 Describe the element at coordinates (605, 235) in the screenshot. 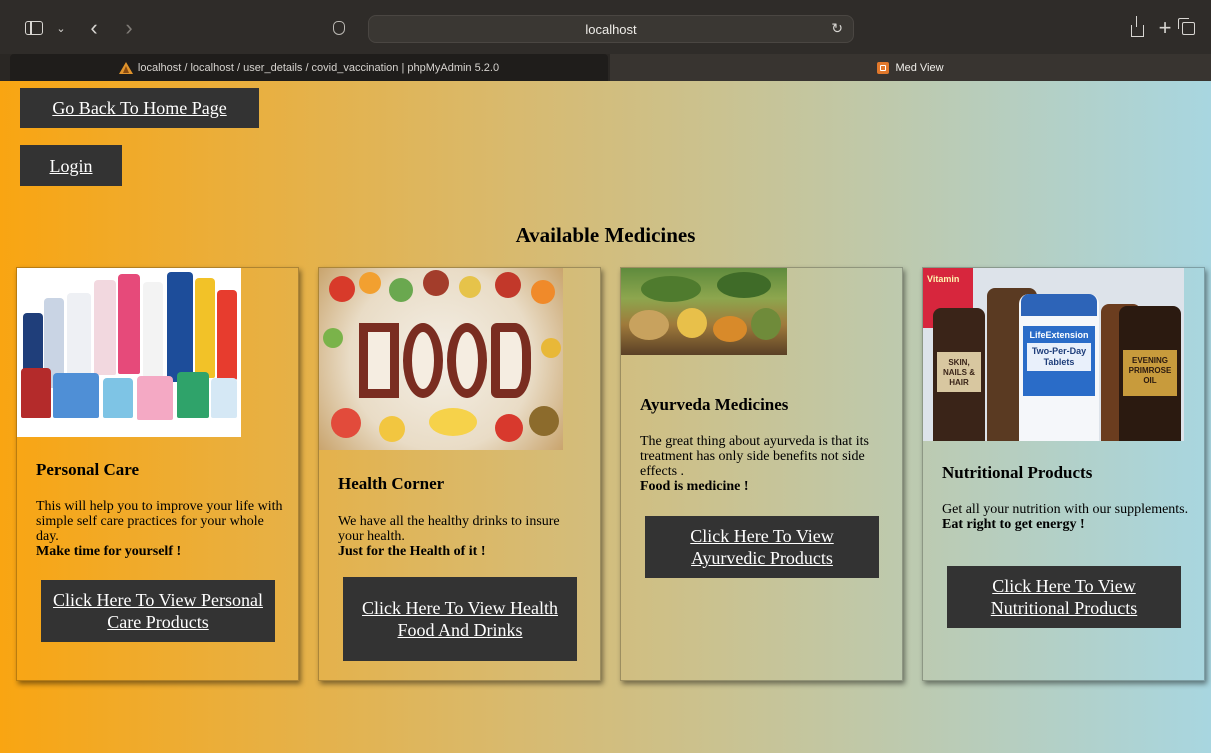

I see `page-title: Available Medicines` at that location.